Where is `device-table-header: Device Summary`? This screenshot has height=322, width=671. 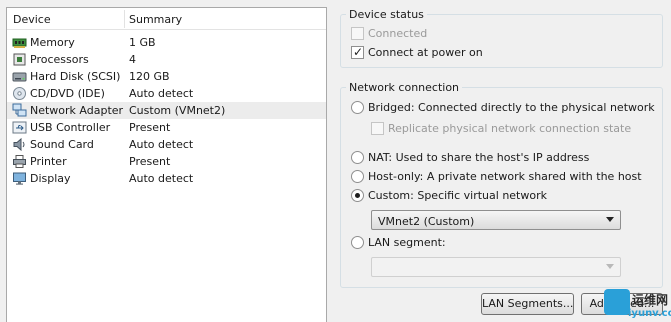
device-table-header: Device Summary is located at coordinates (166, 19).